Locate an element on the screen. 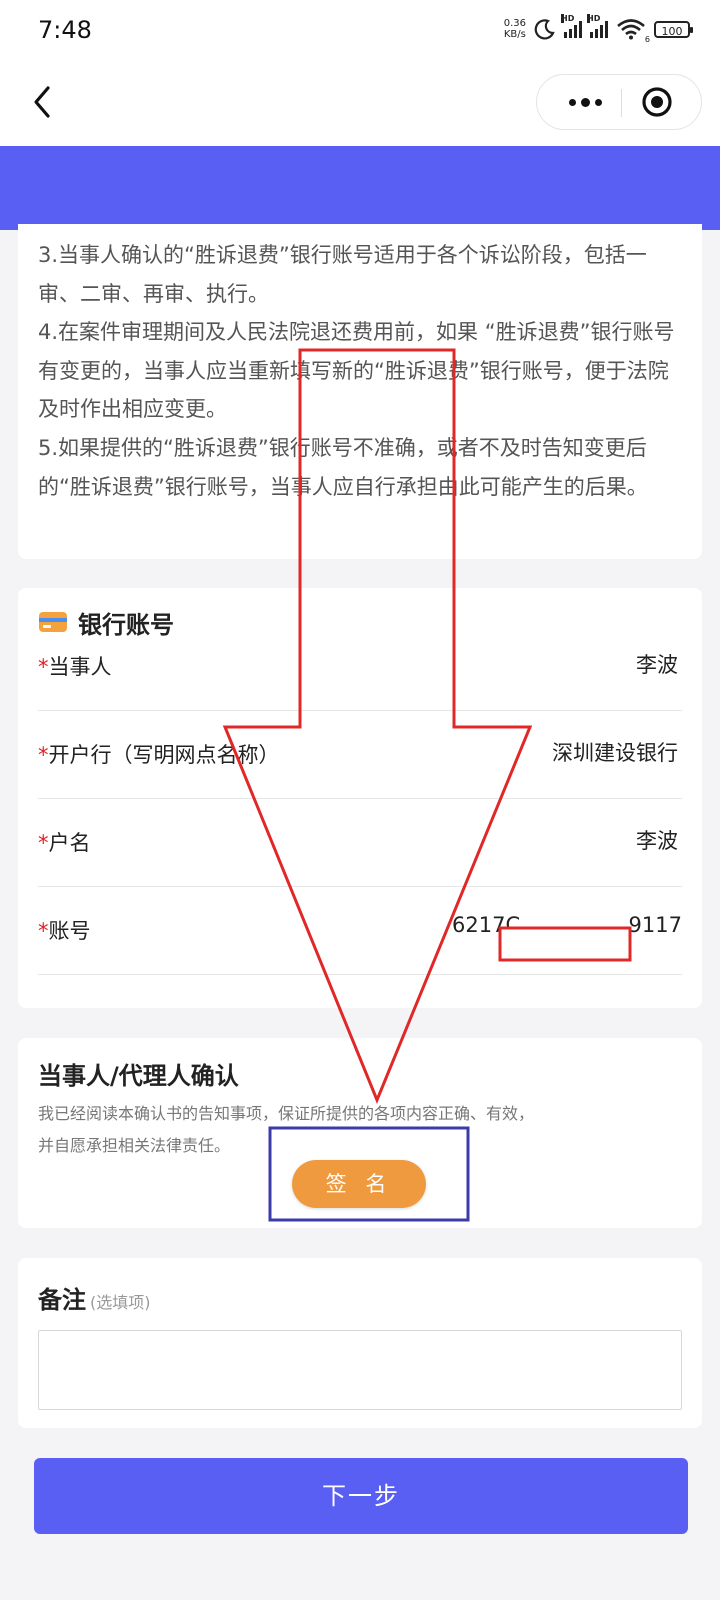 This screenshot has width=720, height=1600. sign-button: 签 名 is located at coordinates (359, 1184).